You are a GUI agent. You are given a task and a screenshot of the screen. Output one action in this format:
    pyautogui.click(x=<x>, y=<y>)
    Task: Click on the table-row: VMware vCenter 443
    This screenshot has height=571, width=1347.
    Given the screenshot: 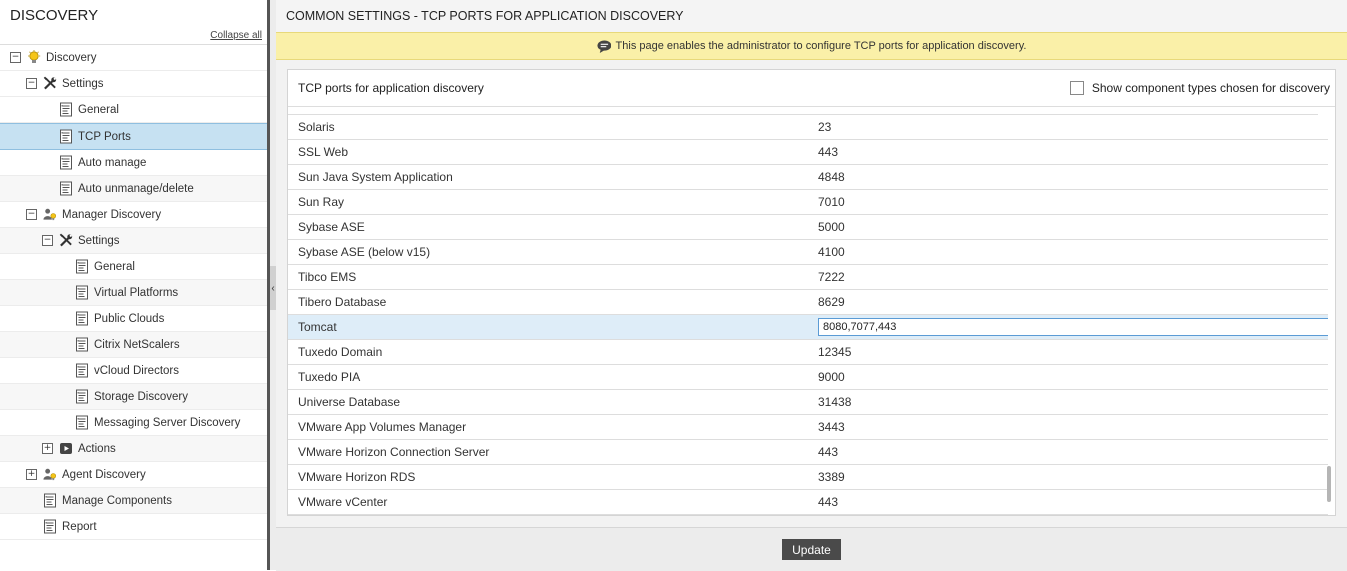 What is the action you would take?
    pyautogui.click(x=808, y=502)
    